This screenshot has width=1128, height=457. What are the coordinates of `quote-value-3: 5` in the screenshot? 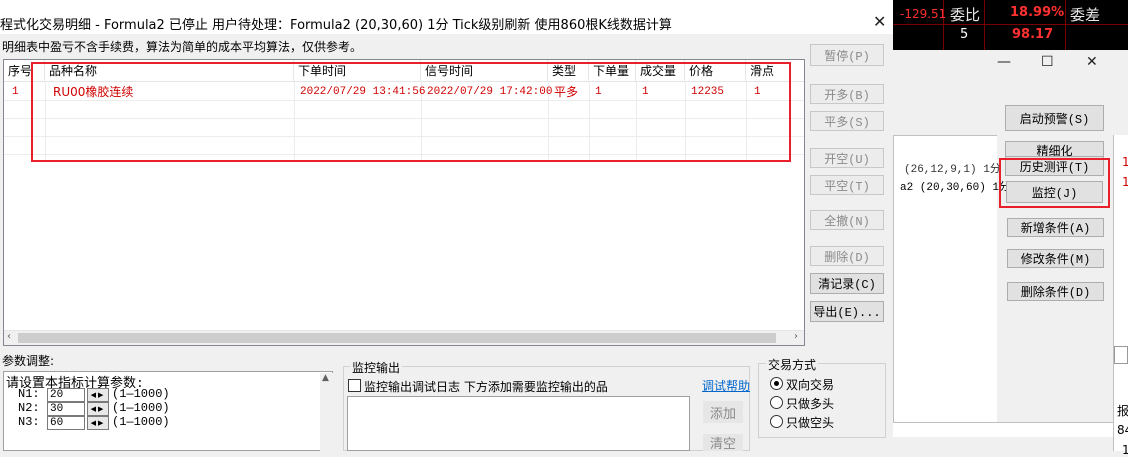 It's located at (964, 34).